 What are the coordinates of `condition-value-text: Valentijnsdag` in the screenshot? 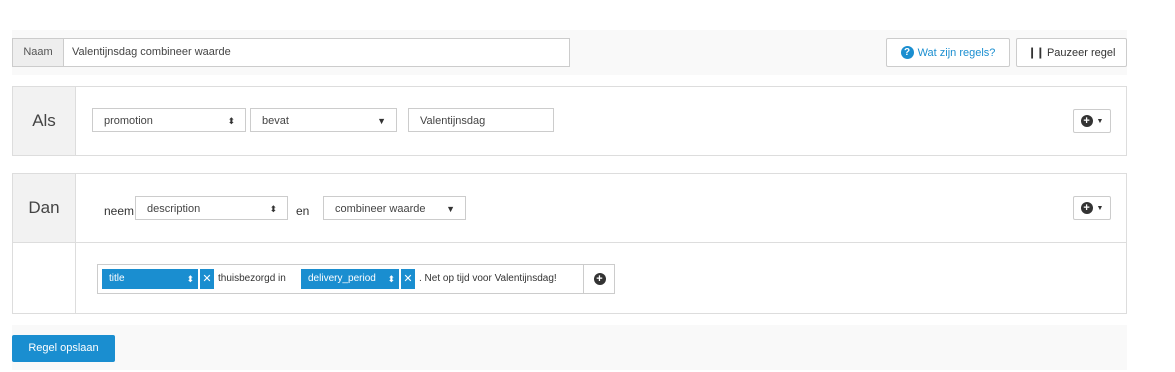 It's located at (453, 121).